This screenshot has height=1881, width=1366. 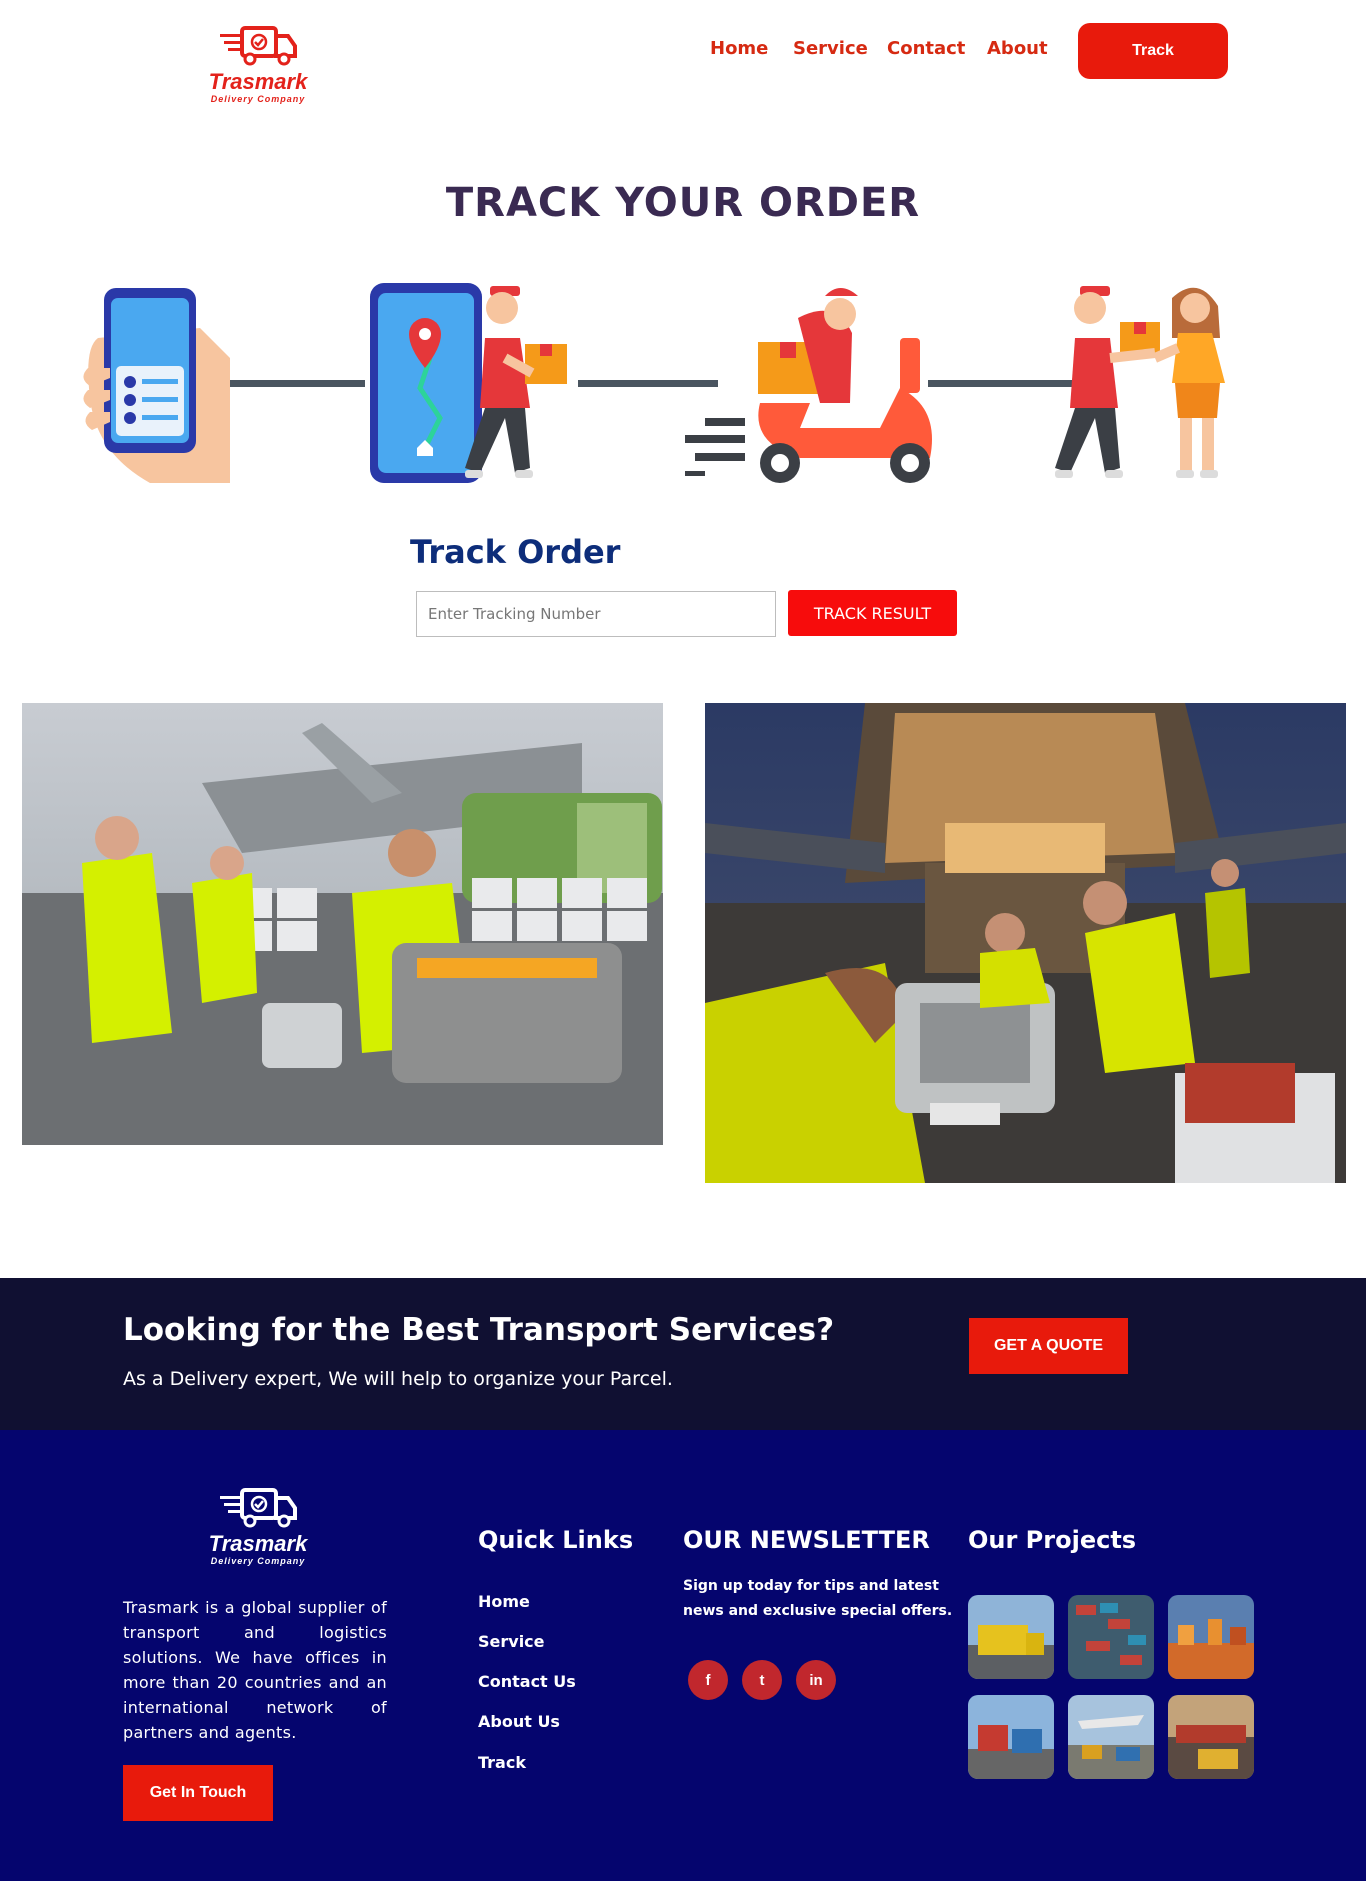 I want to click on nav-contact: Contact, so click(x=926, y=48).